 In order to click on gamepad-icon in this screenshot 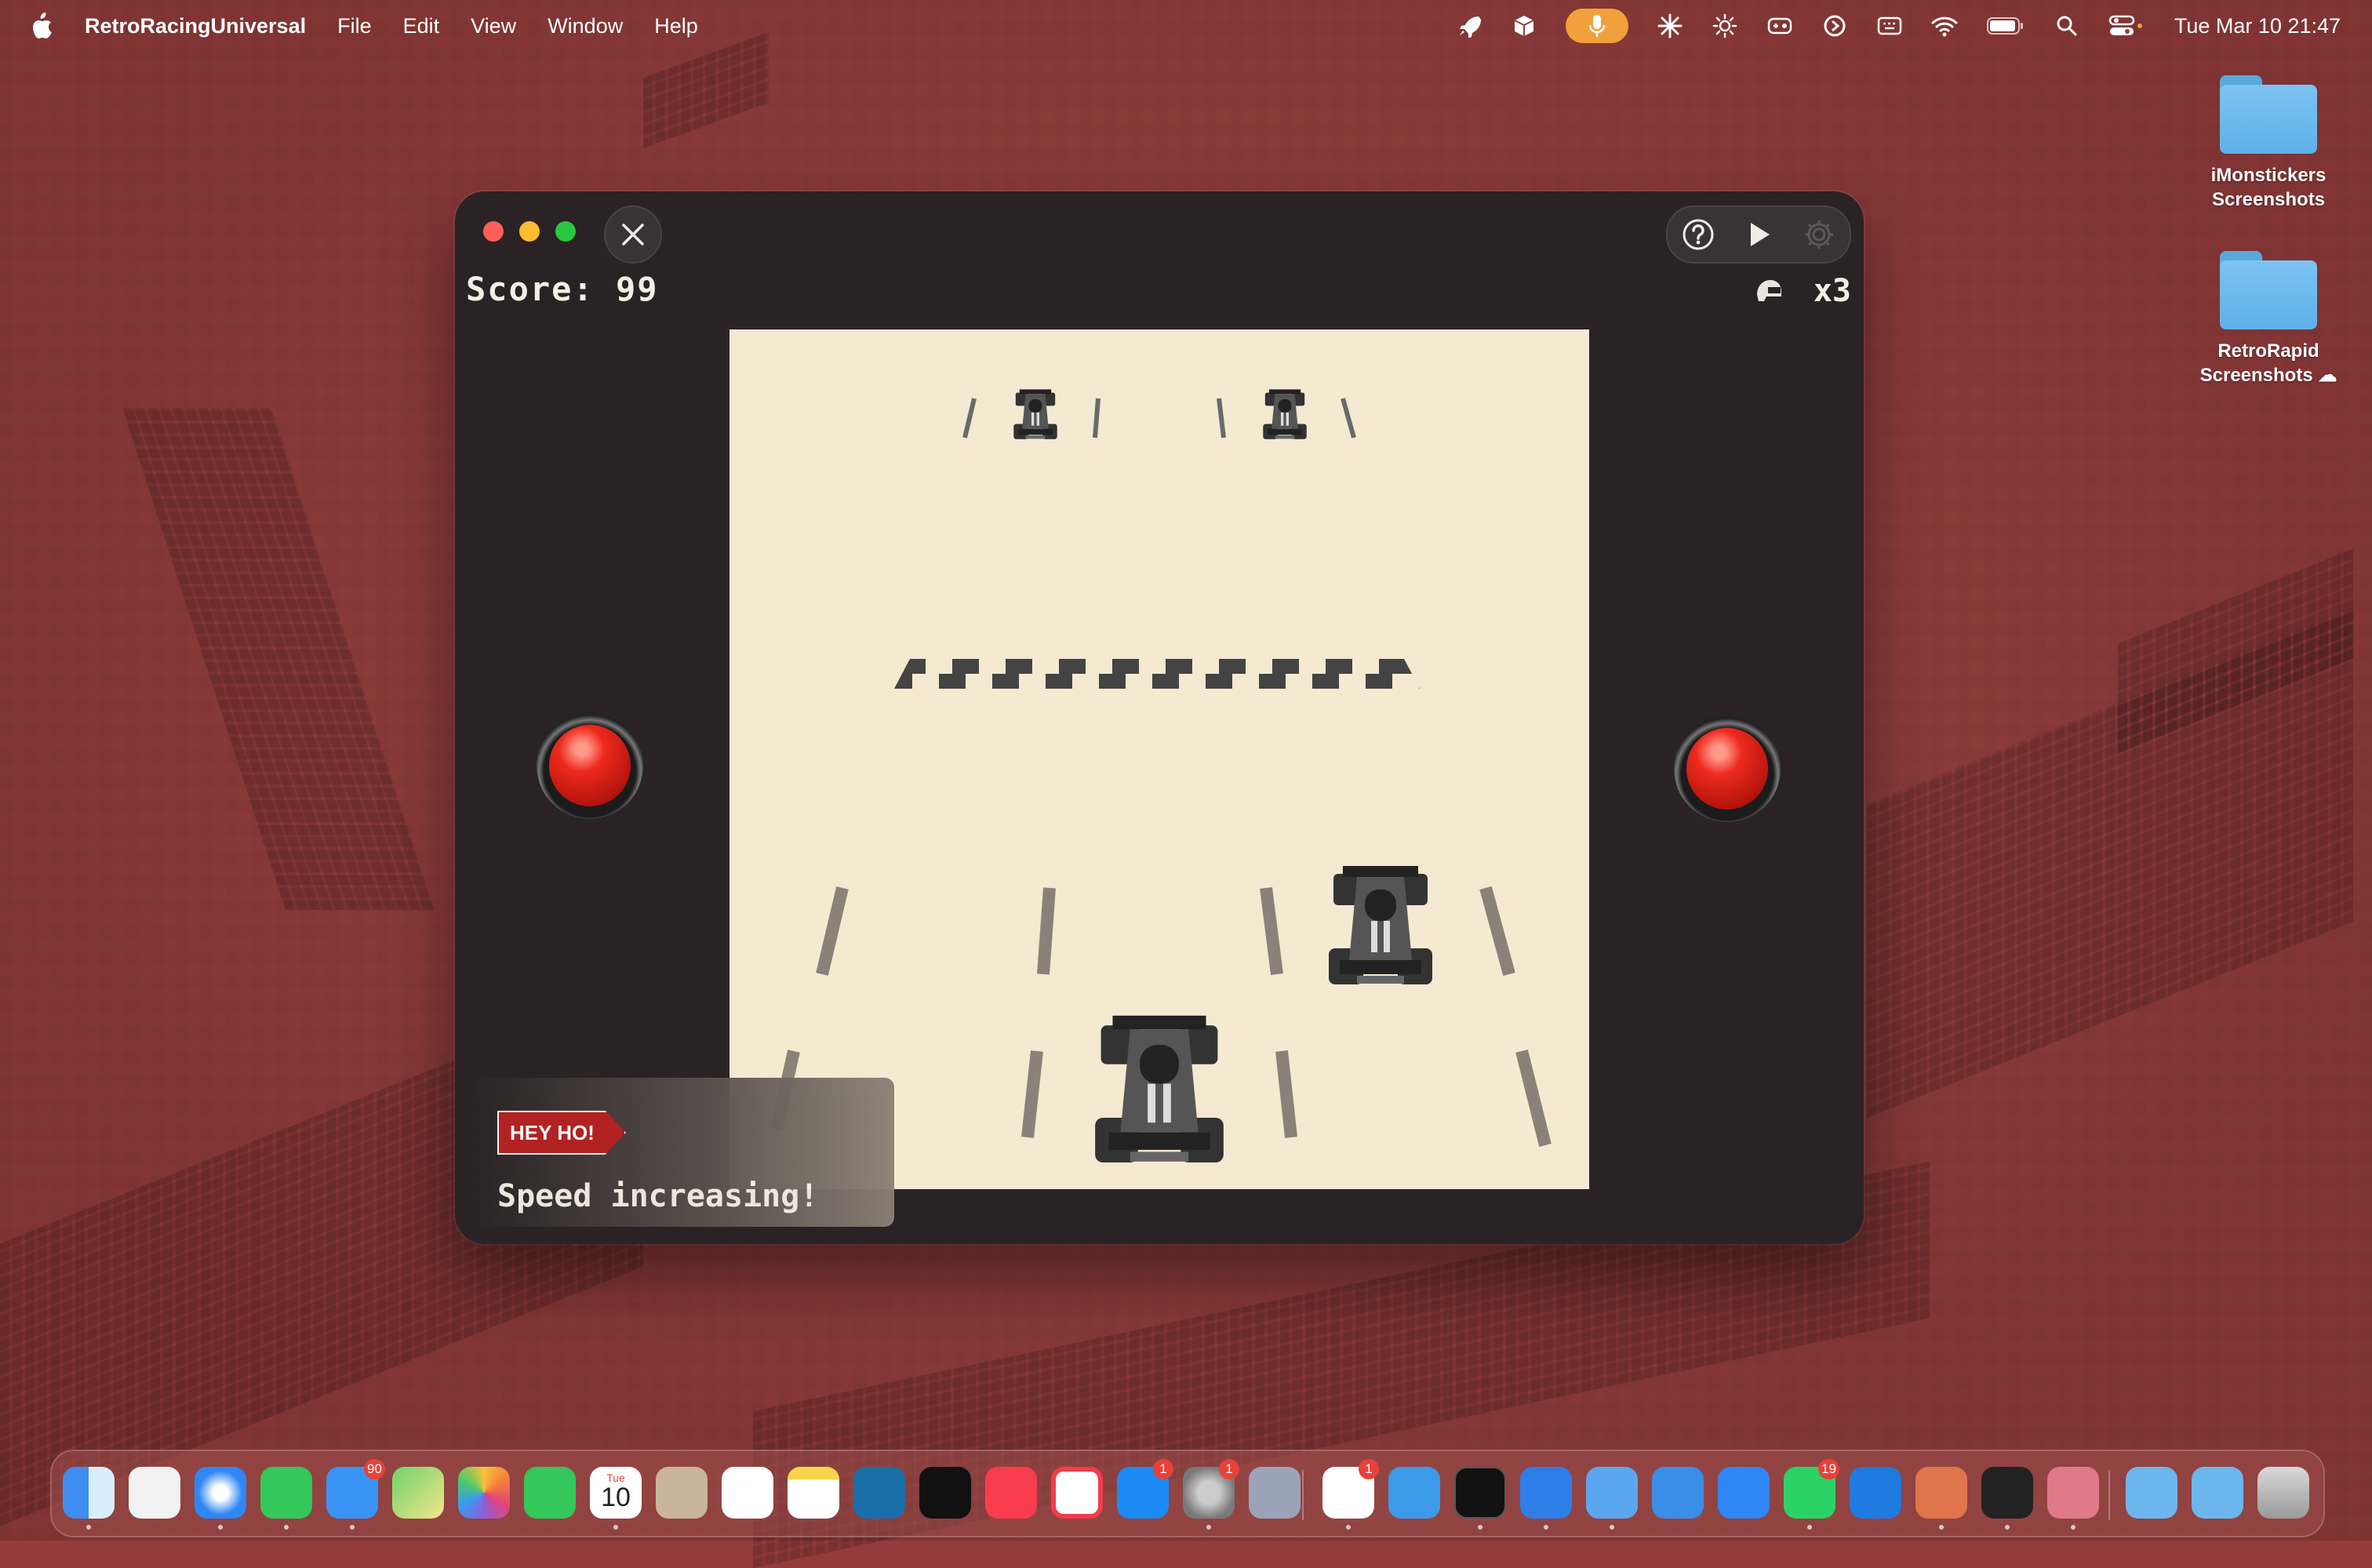, I will do `click(1780, 26)`.